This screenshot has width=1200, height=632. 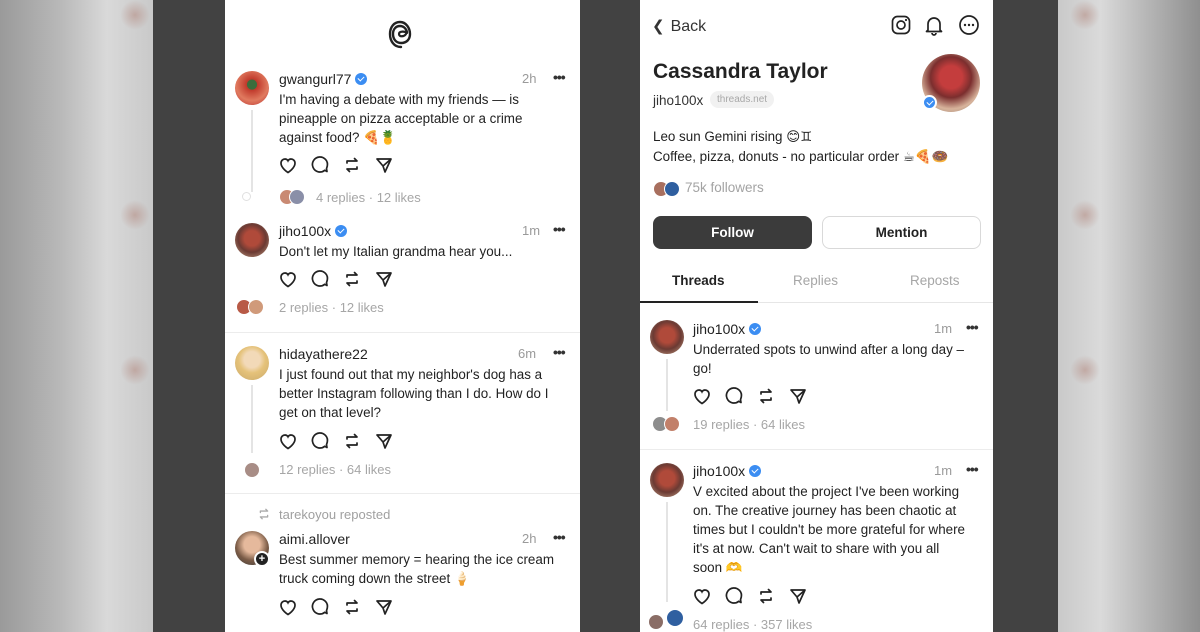 I want to click on username: aimi.allover, so click(x=314, y=539).